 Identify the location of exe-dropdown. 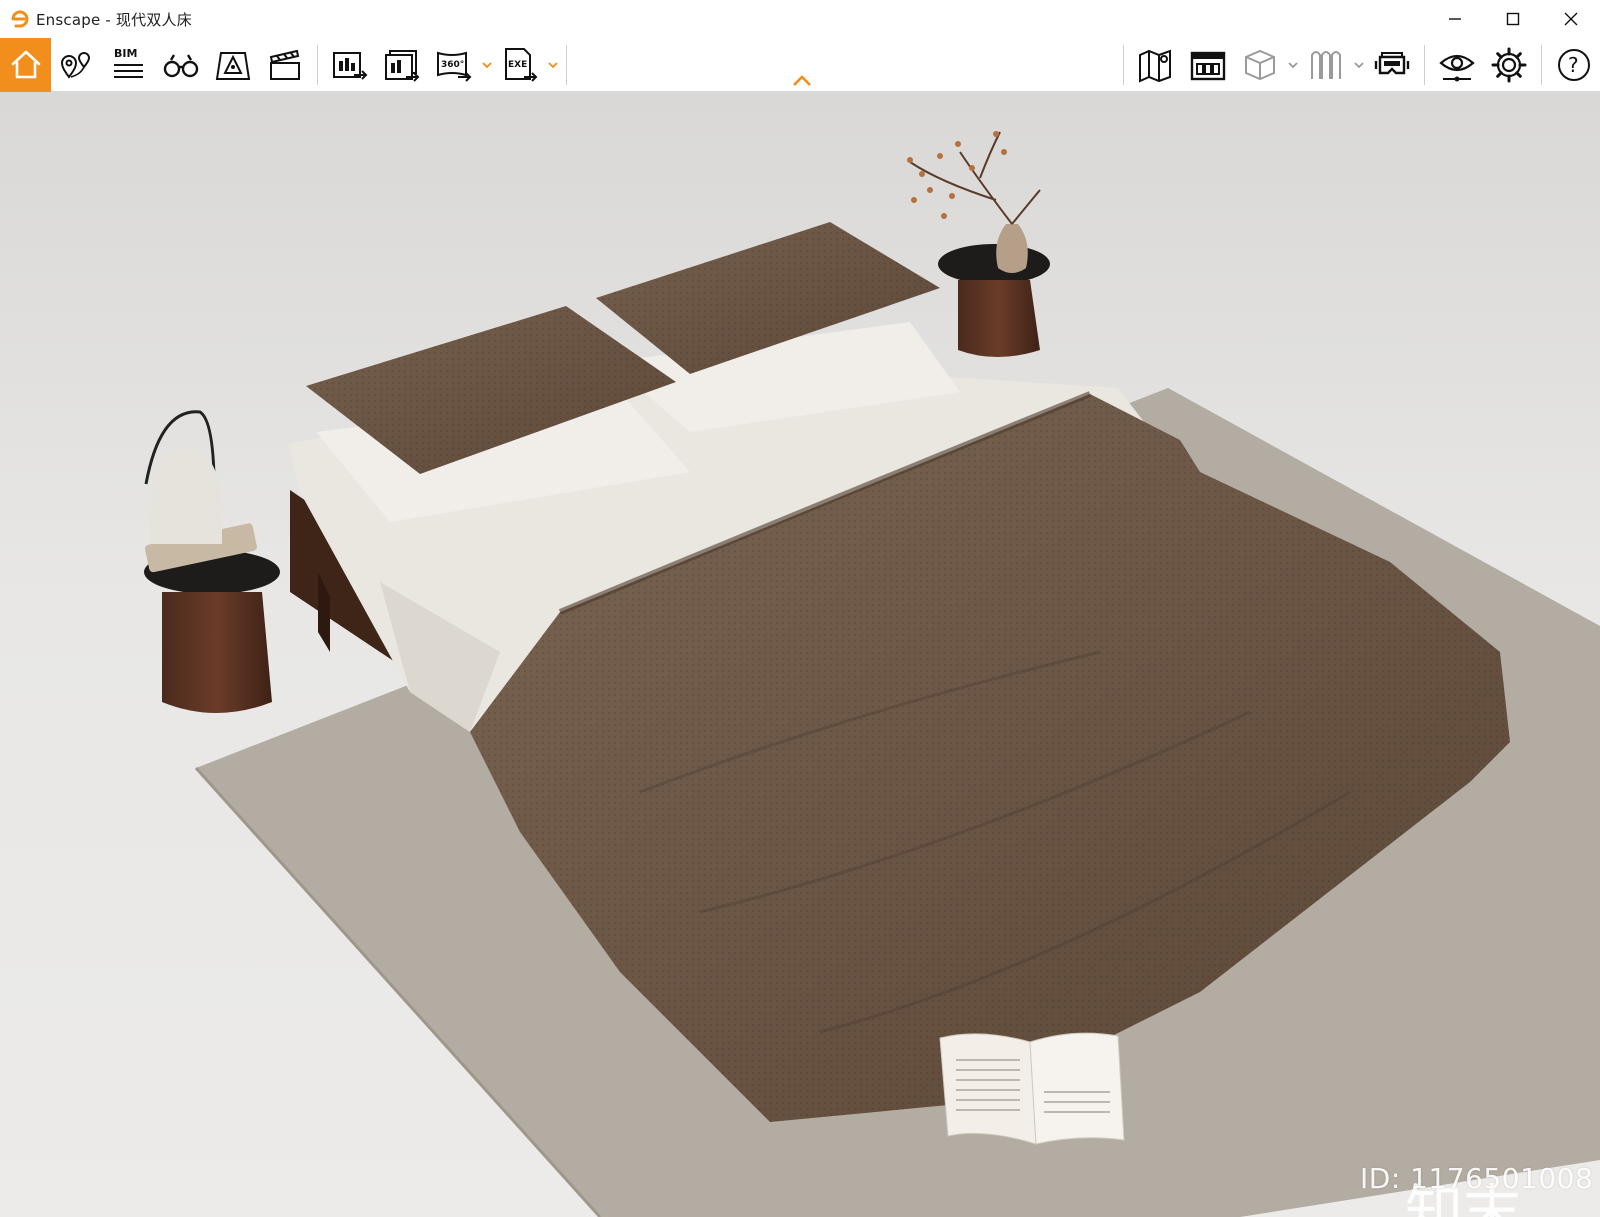
(553, 65).